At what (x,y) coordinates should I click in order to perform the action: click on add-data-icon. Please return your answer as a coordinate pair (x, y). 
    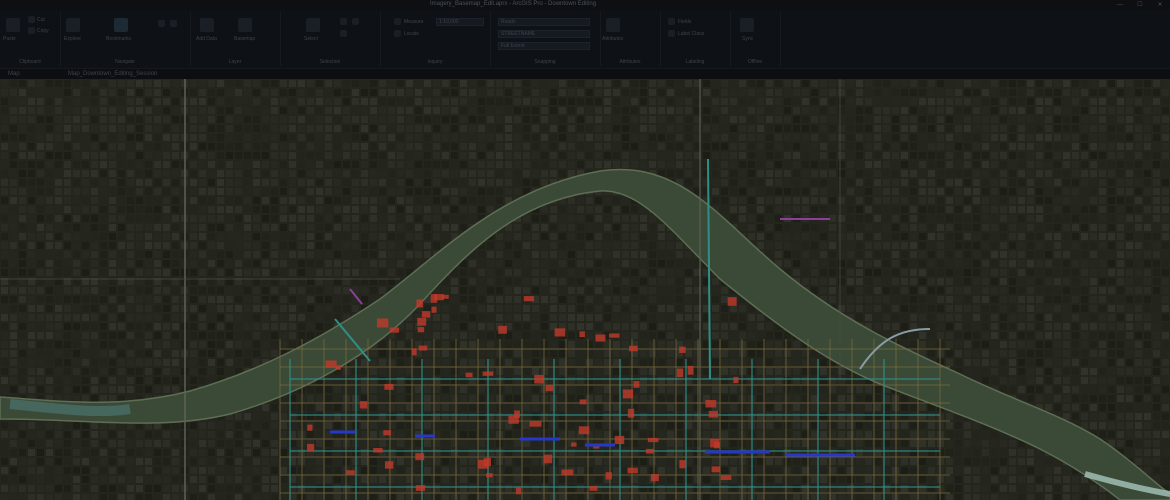
    Looking at the image, I should click on (207, 25).